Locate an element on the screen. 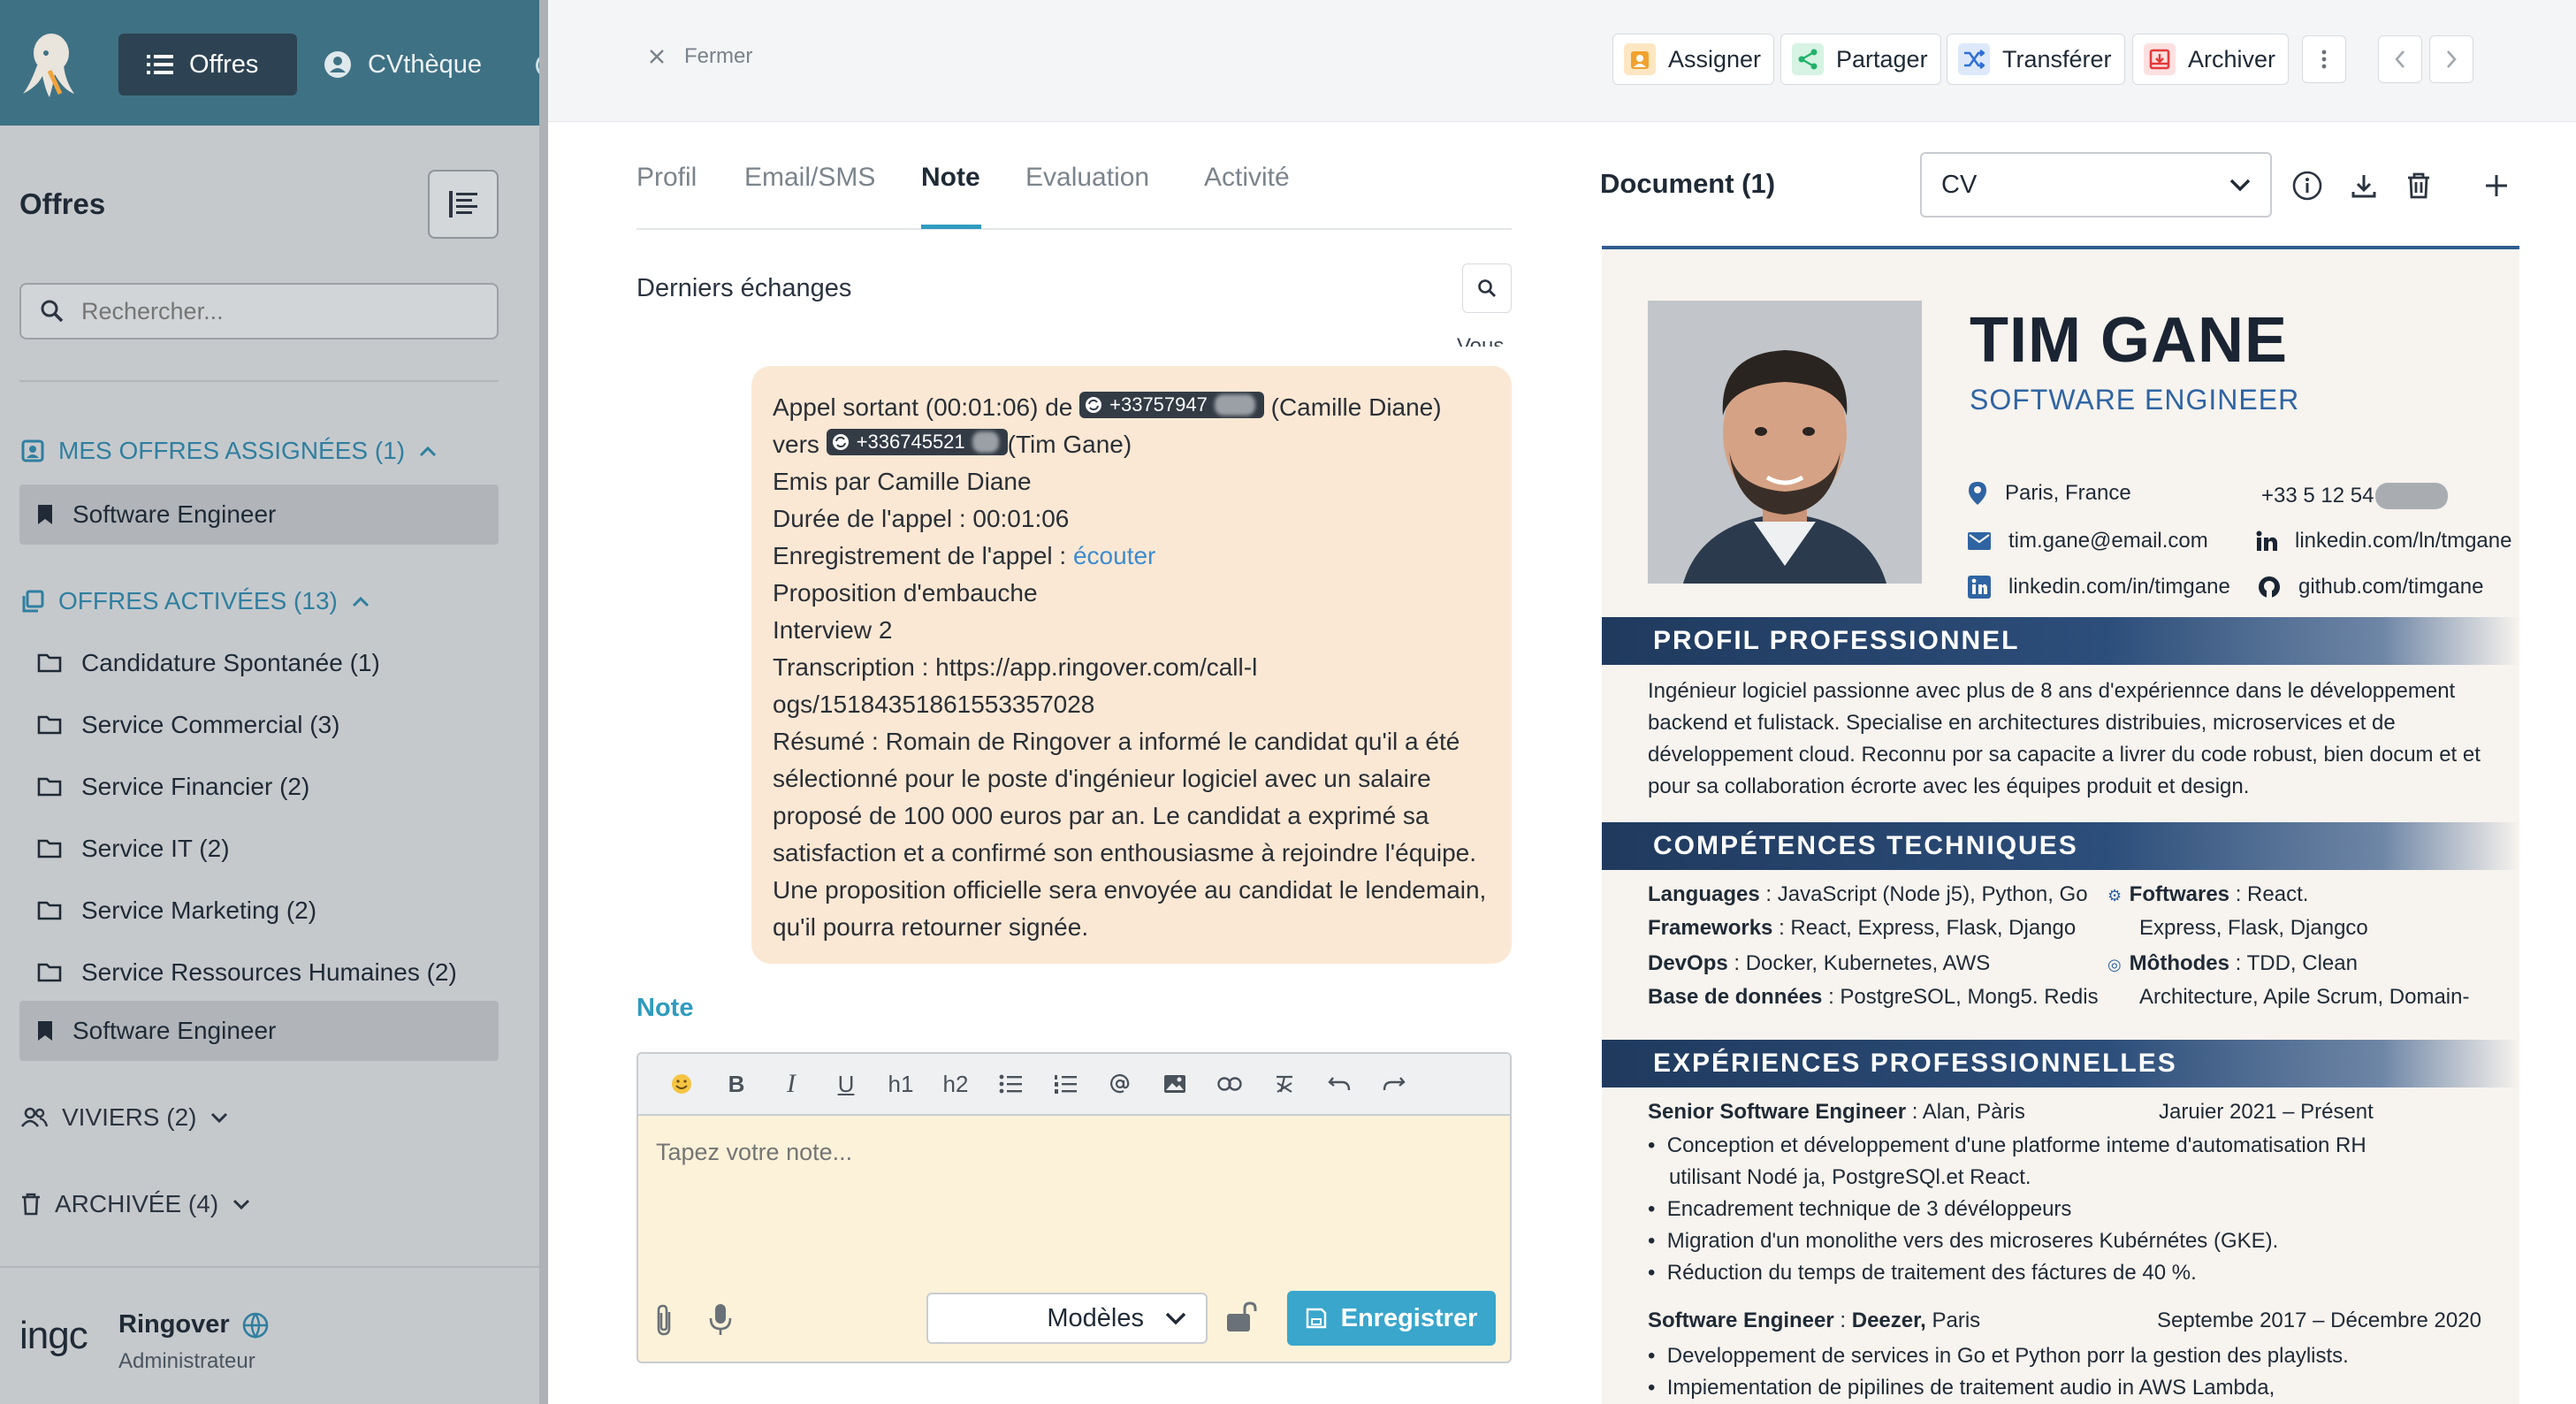 This screenshot has width=2576, height=1404. redo-button is located at coordinates (1394, 1084).